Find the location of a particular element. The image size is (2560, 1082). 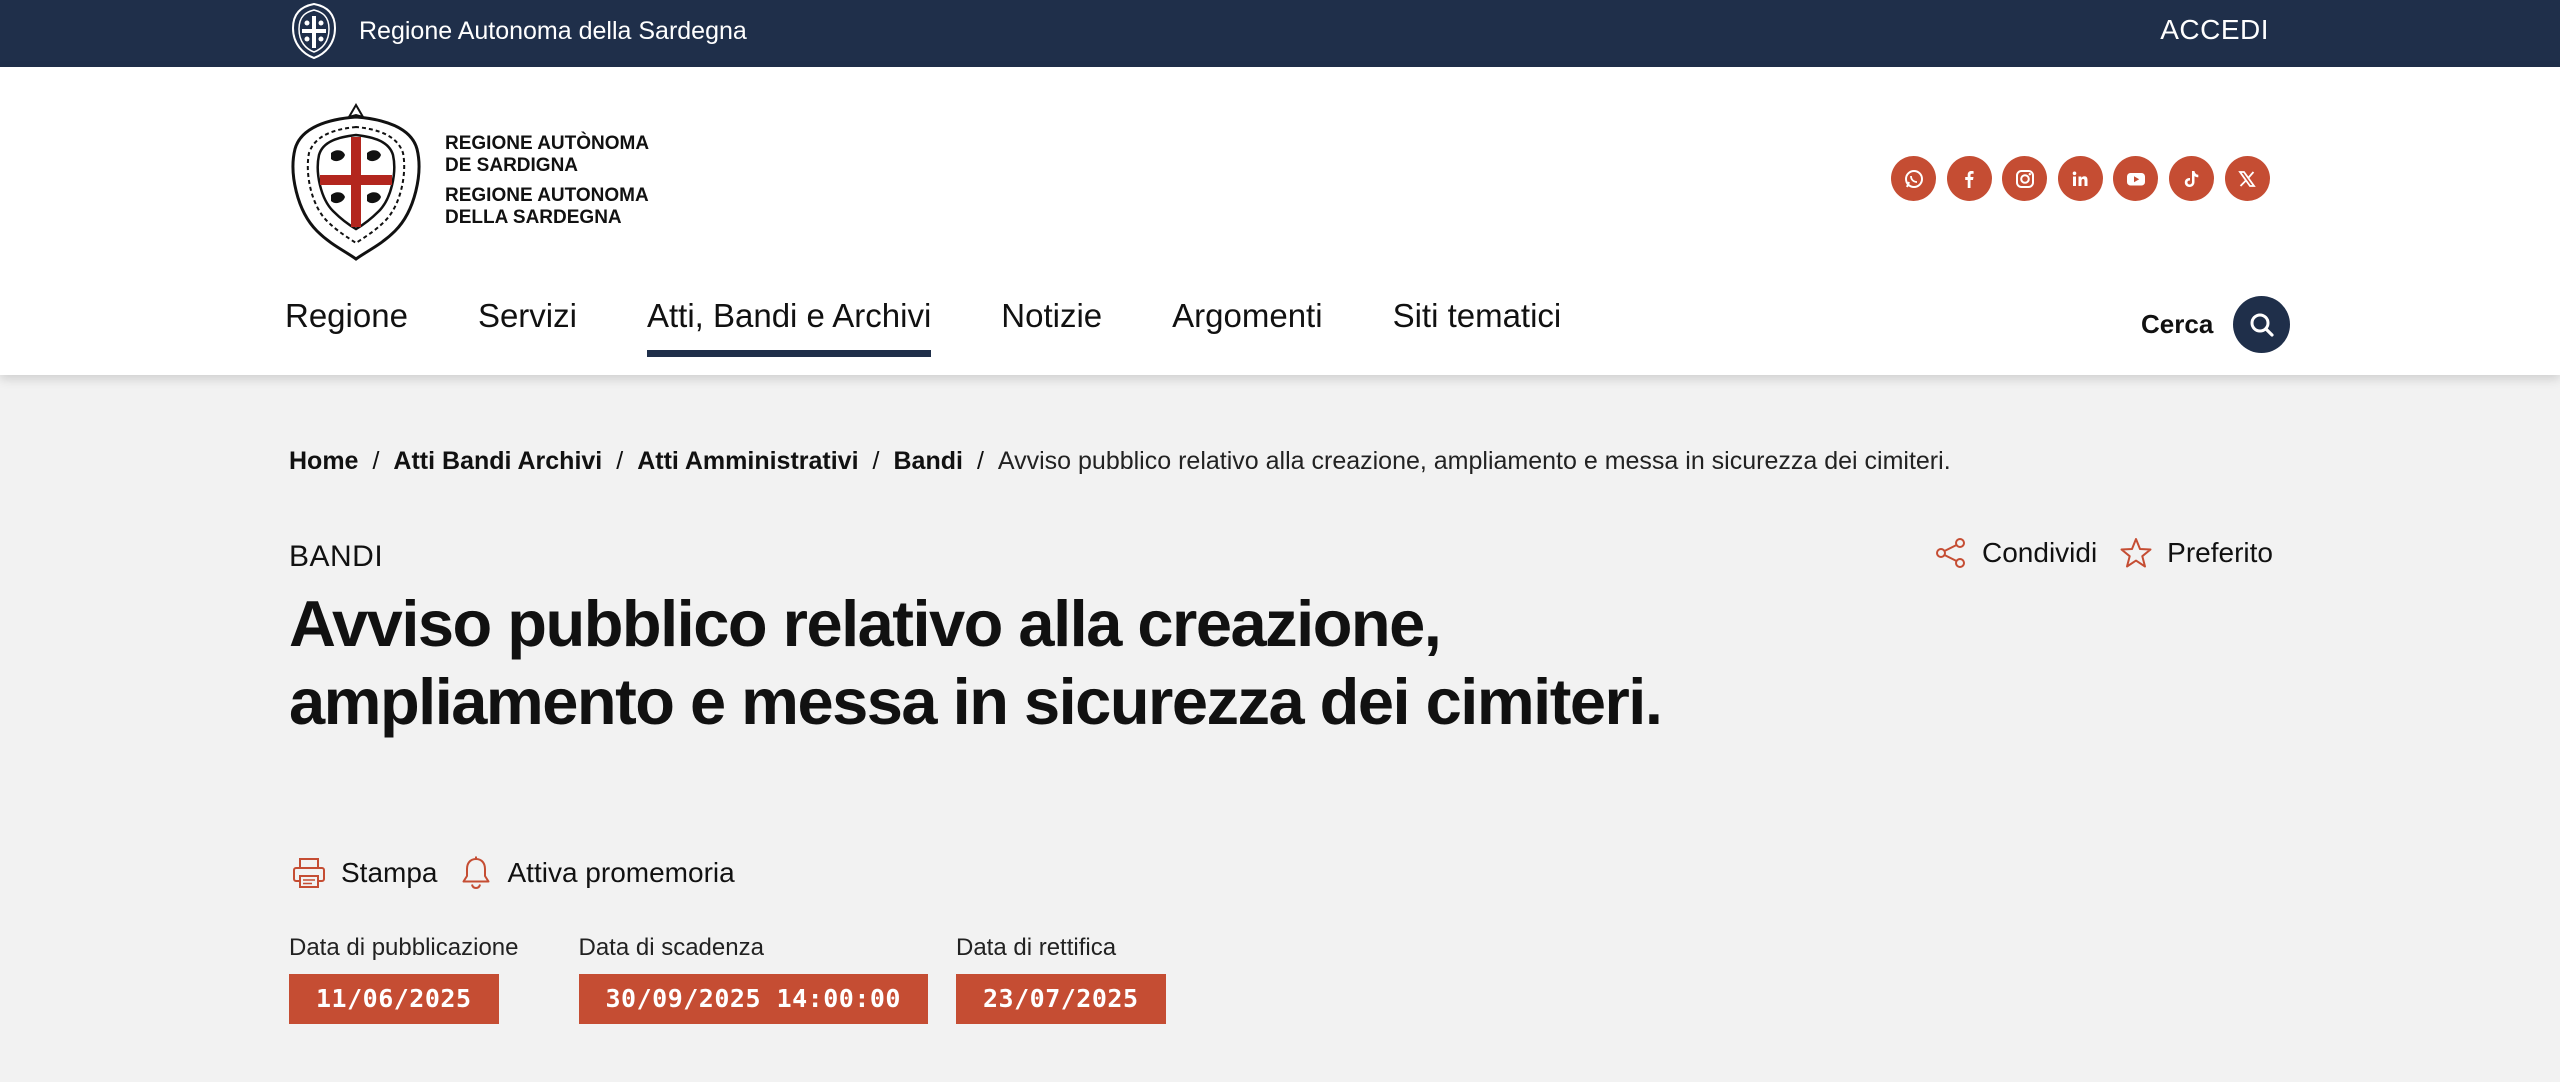

facebook-icon is located at coordinates (1969, 178).